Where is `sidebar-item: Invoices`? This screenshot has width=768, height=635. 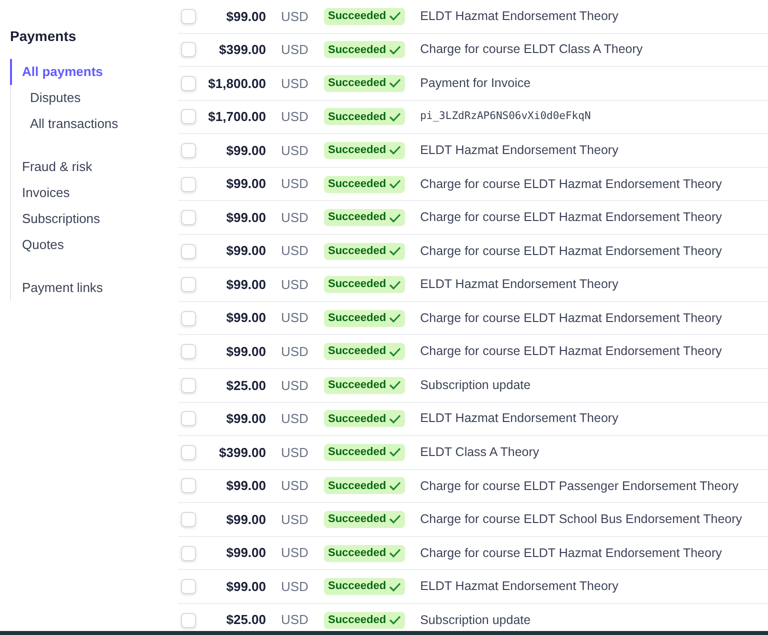
sidebar-item: Invoices is located at coordinates (94, 193).